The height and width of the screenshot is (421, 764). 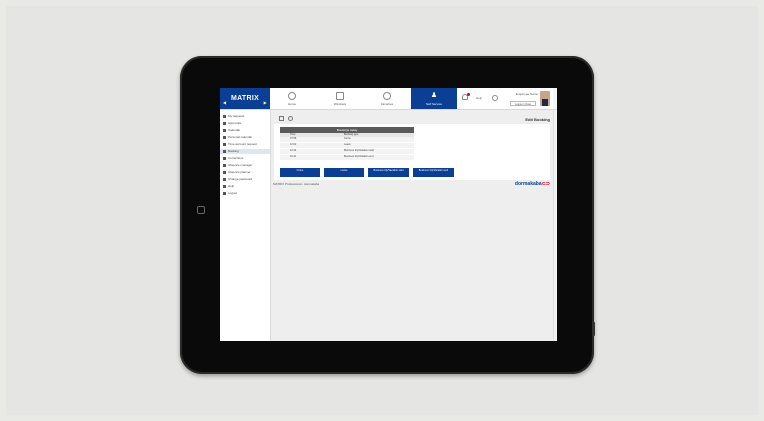 What do you see at coordinates (412, 118) in the screenshot?
I see `toolbar: Edit Booking` at bounding box center [412, 118].